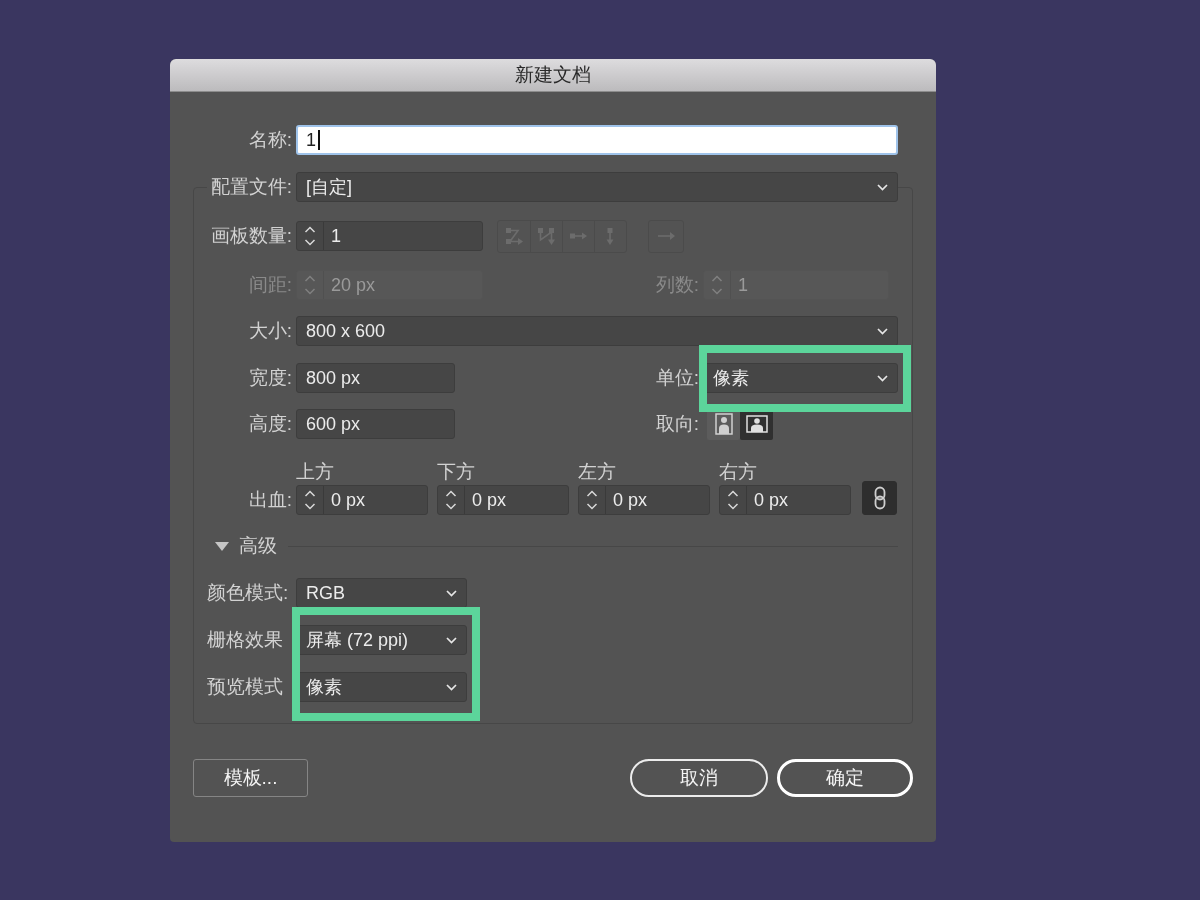 This screenshot has height=900, width=1200. What do you see at coordinates (270, 331) in the screenshot?
I see `field-label: 大小:` at bounding box center [270, 331].